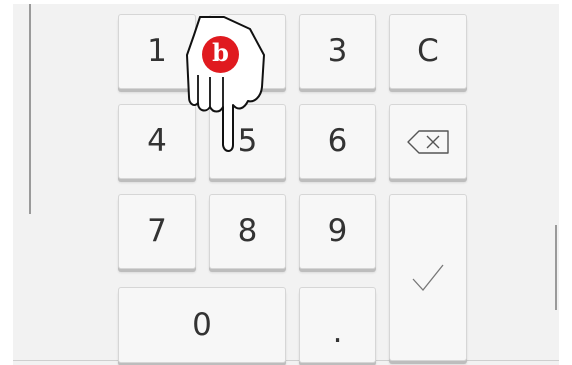  I want to click on panel-bottom-border, so click(286, 360).